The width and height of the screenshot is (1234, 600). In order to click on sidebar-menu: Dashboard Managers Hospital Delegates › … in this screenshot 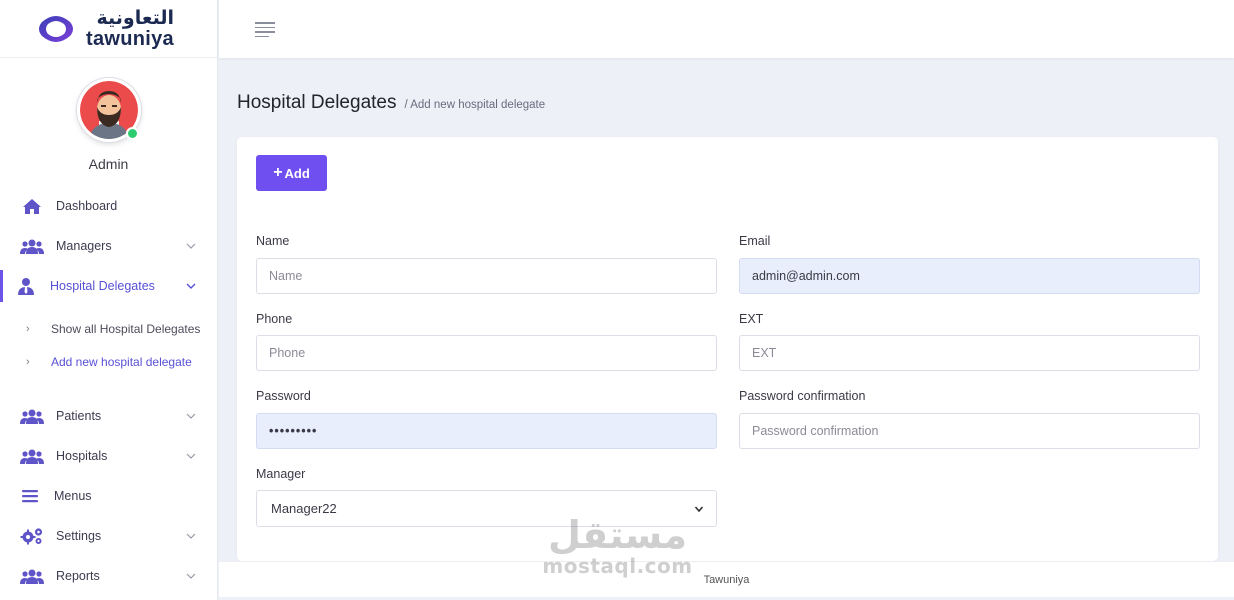, I will do `click(108, 391)`.